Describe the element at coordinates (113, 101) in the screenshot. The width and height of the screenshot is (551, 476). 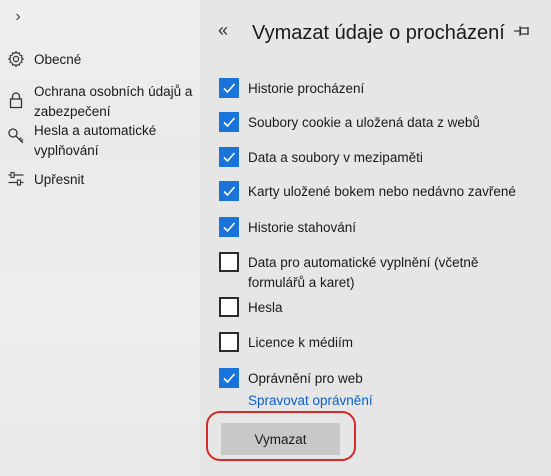
I see `sidebar-item-label: Ochrana osobních údajů a zabezpečení` at that location.